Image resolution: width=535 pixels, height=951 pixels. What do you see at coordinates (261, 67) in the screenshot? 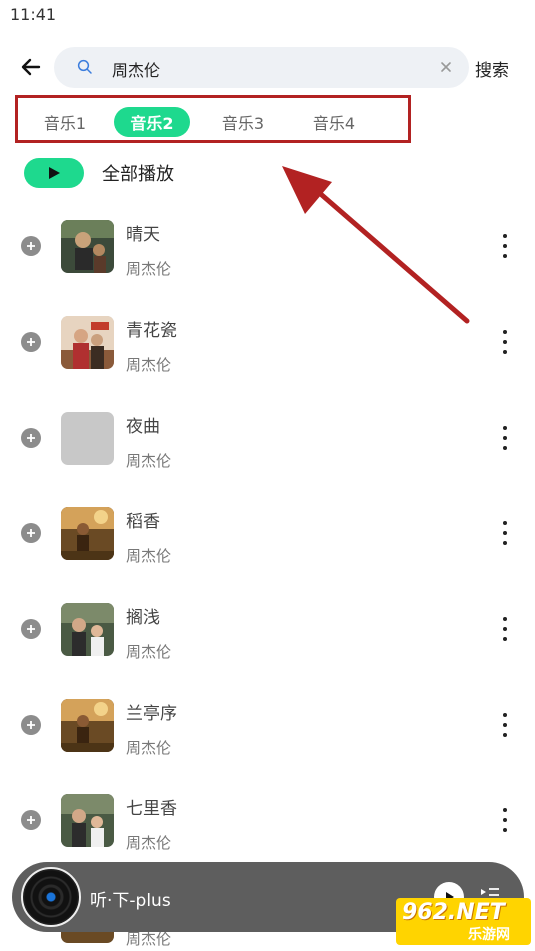
I see `search-input: 周杰伦` at bounding box center [261, 67].